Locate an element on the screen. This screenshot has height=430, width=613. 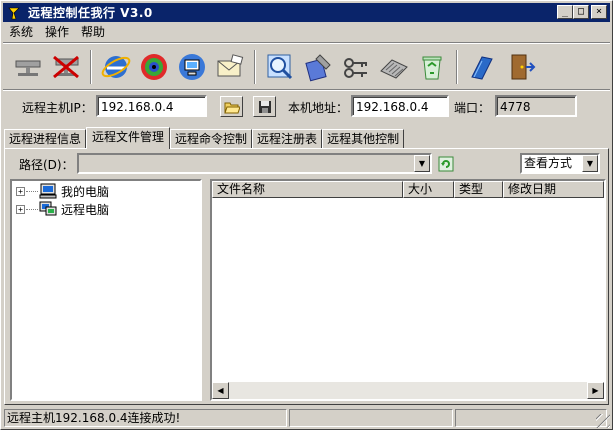
menu-system: 系统 is located at coordinates (21, 32).